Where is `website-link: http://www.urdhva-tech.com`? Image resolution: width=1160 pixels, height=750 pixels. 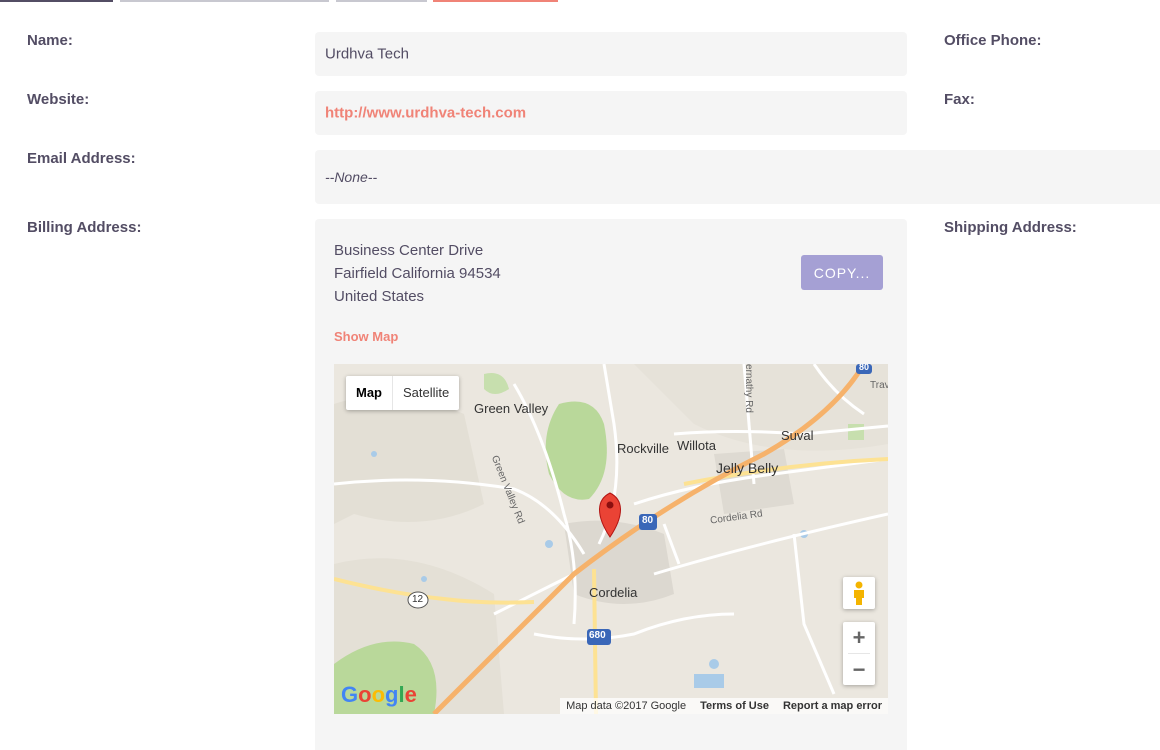
website-link: http://www.urdhva-tech.com is located at coordinates (425, 113).